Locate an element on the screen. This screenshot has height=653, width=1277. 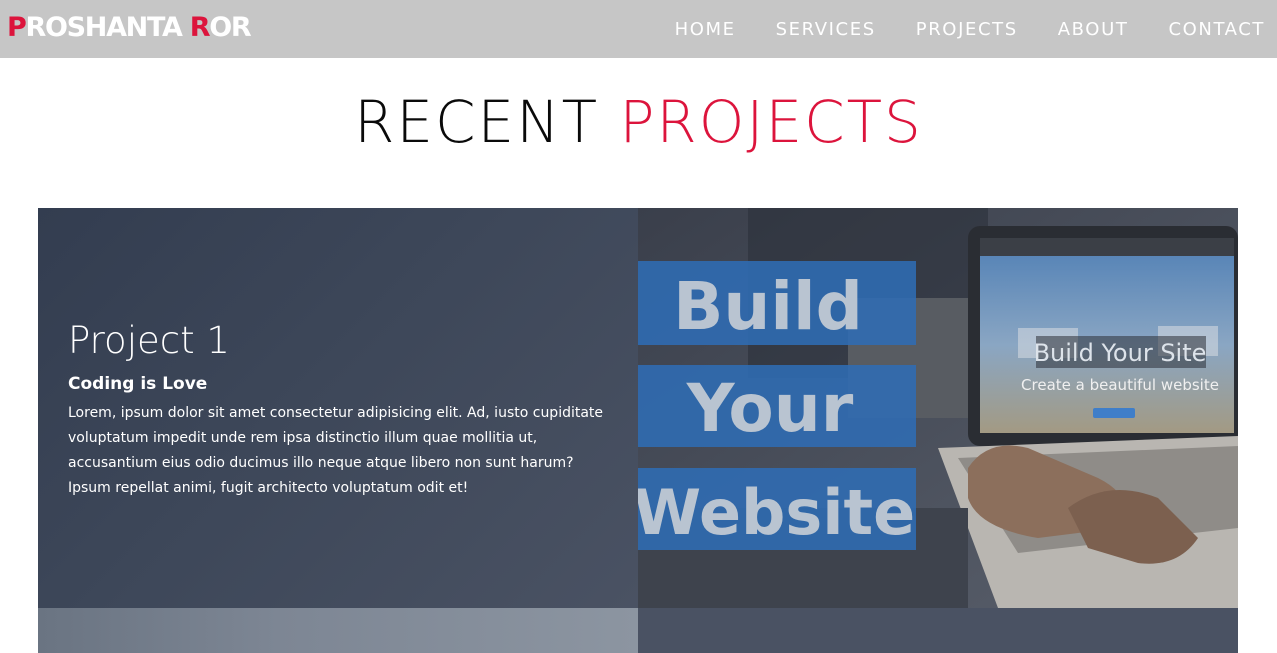
project-title: Project 1 is located at coordinates (149, 340).